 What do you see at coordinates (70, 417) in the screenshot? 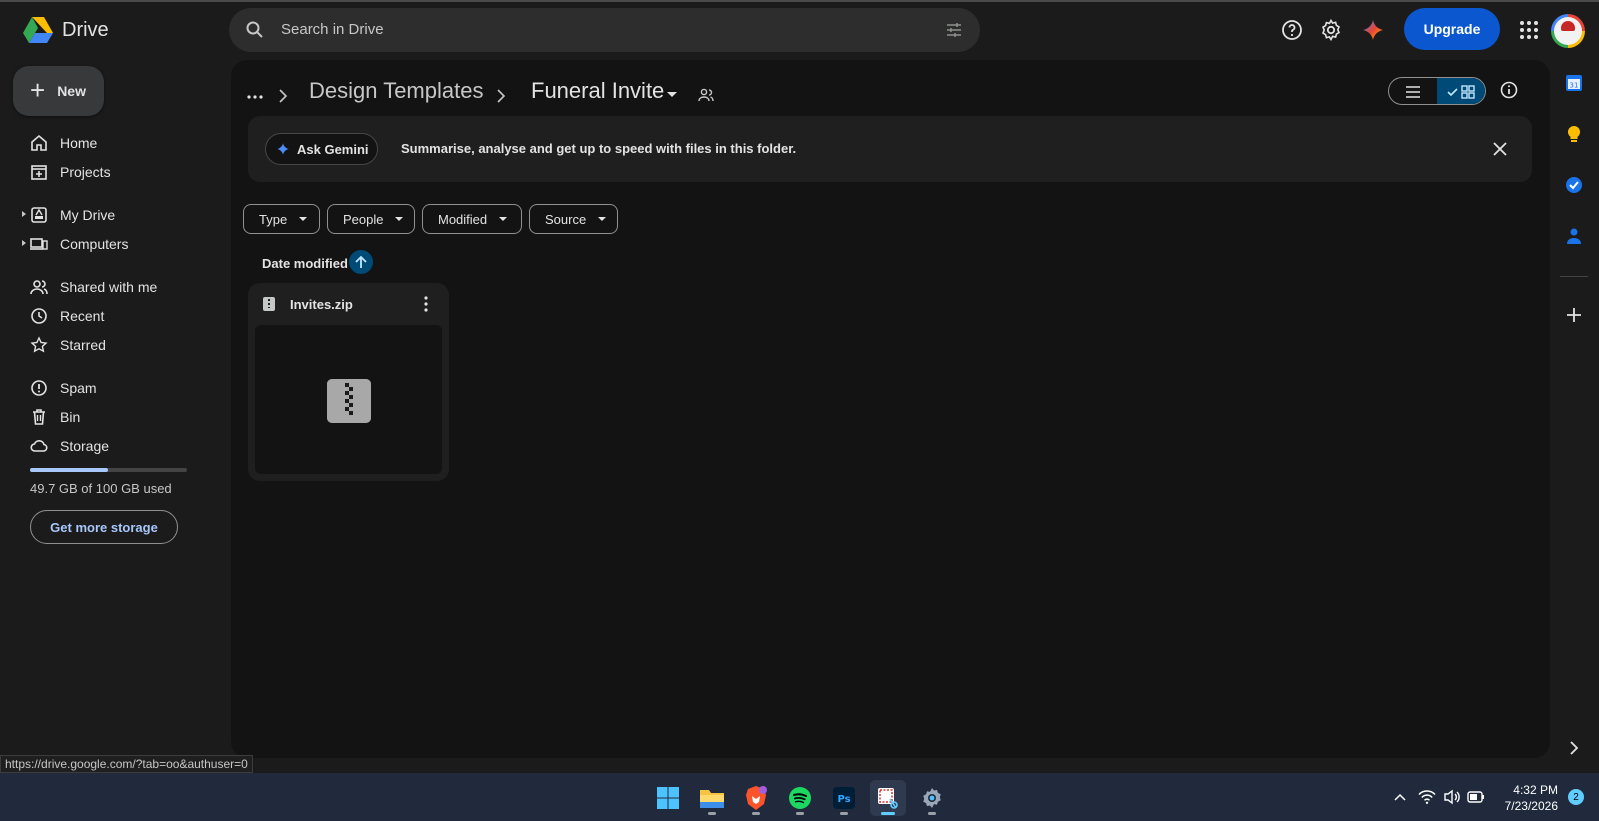
I see `sidebar-item-label: Bin` at bounding box center [70, 417].